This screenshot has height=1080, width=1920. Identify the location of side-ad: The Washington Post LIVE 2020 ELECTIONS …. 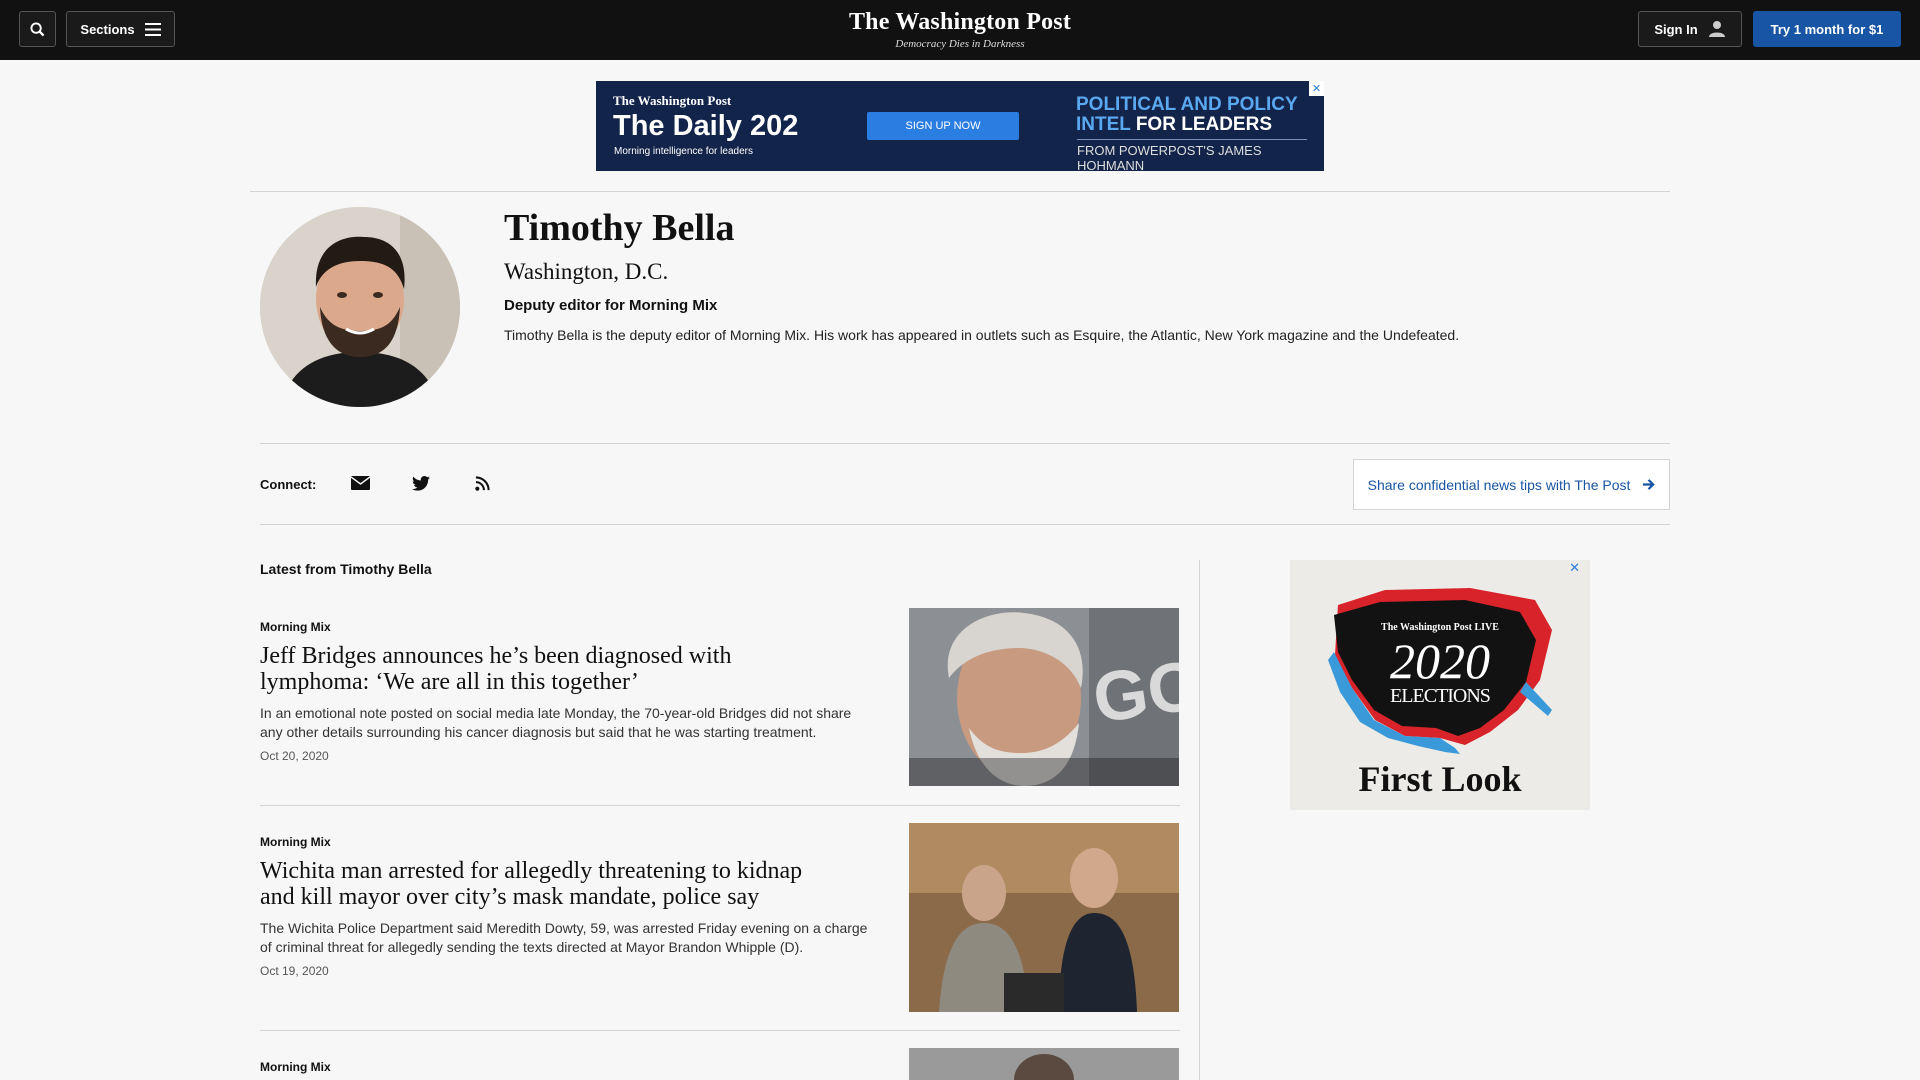
(1440, 685).